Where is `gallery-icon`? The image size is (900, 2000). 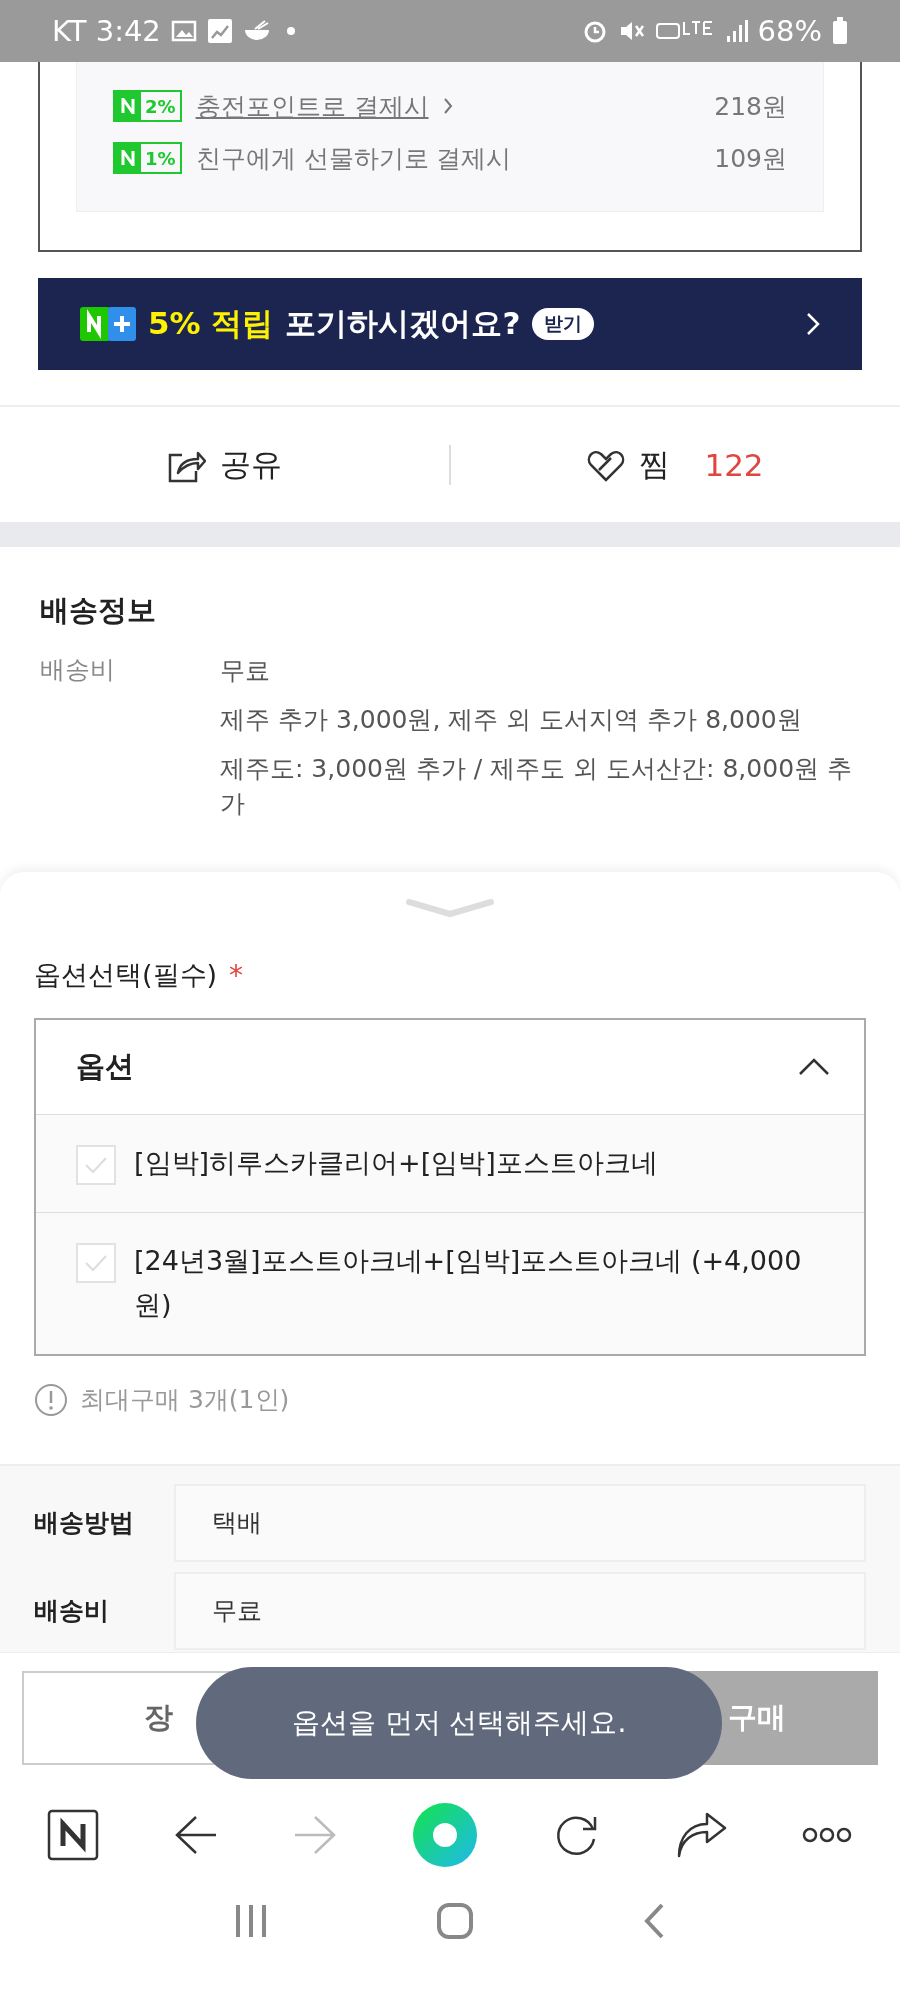
gallery-icon is located at coordinates (183, 31).